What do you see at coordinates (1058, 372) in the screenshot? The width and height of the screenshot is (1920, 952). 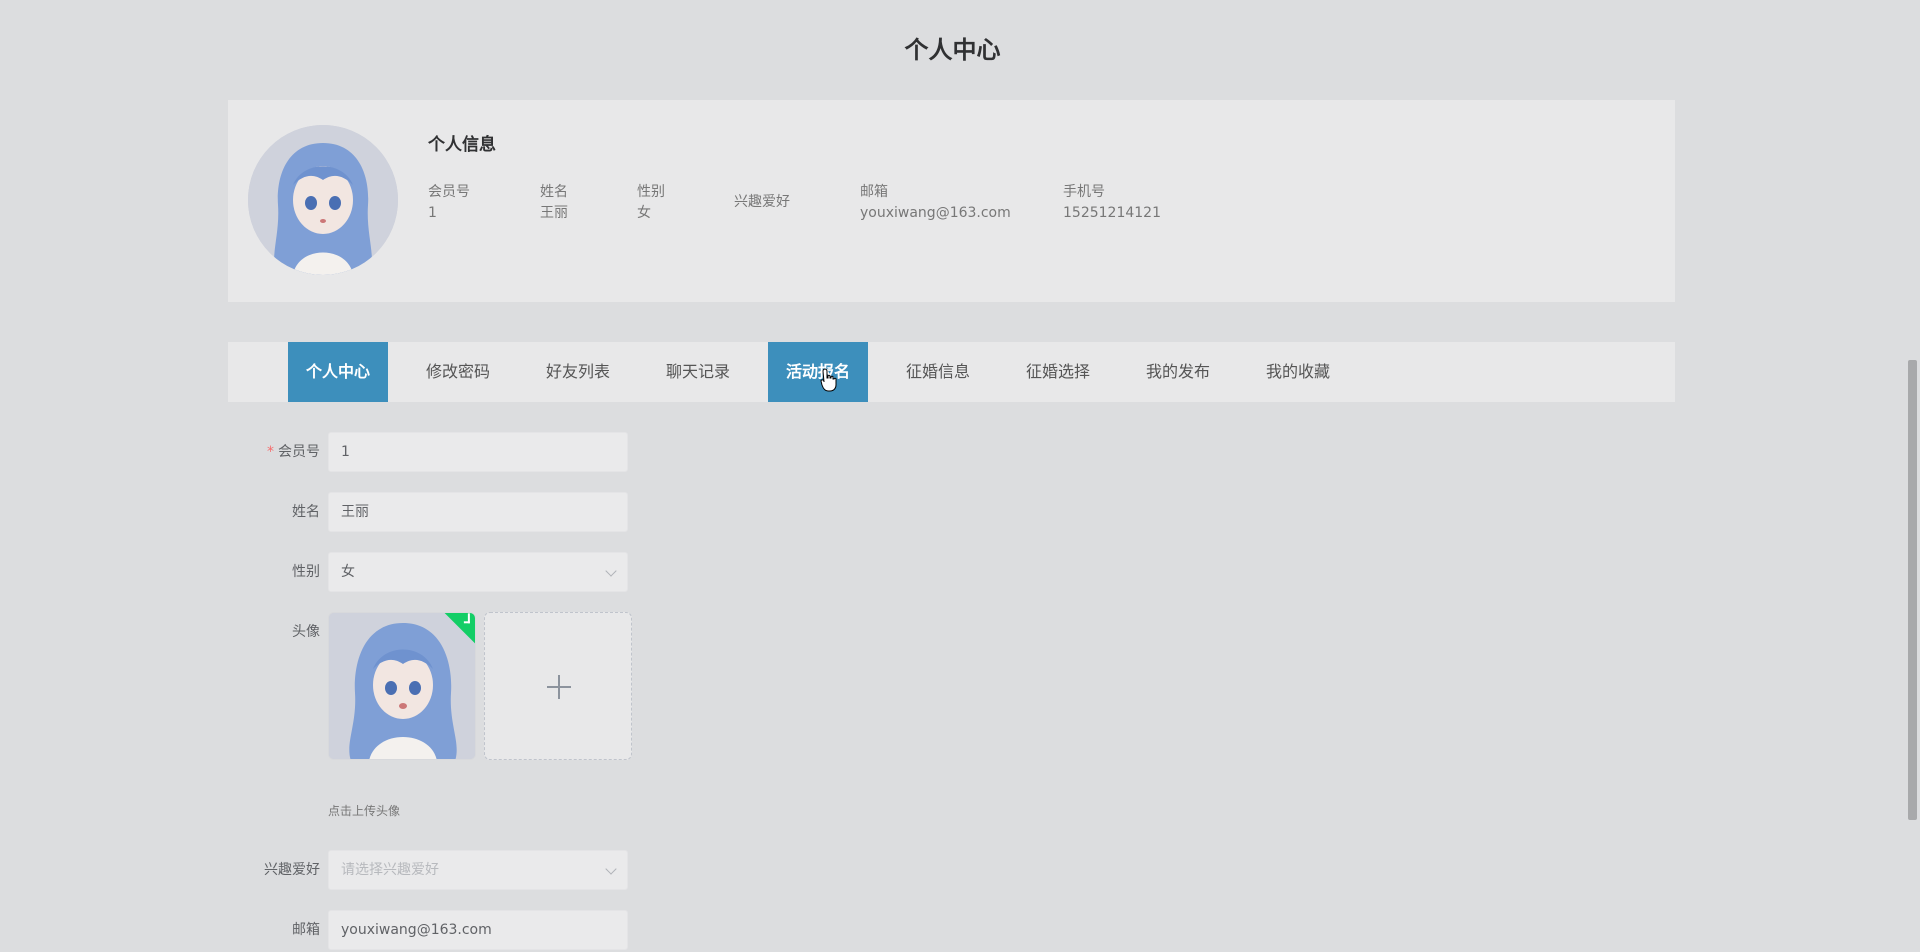 I see `tab-marriage-choice: 征婚选择` at bounding box center [1058, 372].